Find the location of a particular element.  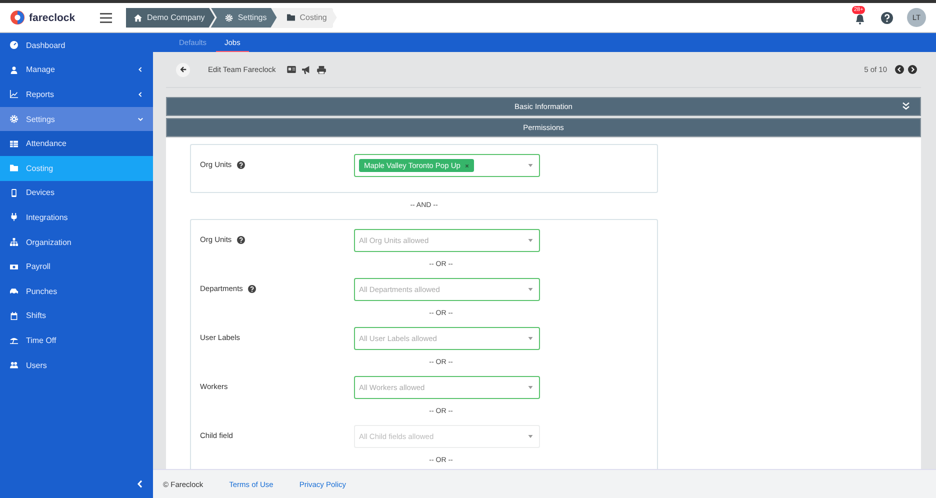

arrow-left-icon is located at coordinates (183, 69).